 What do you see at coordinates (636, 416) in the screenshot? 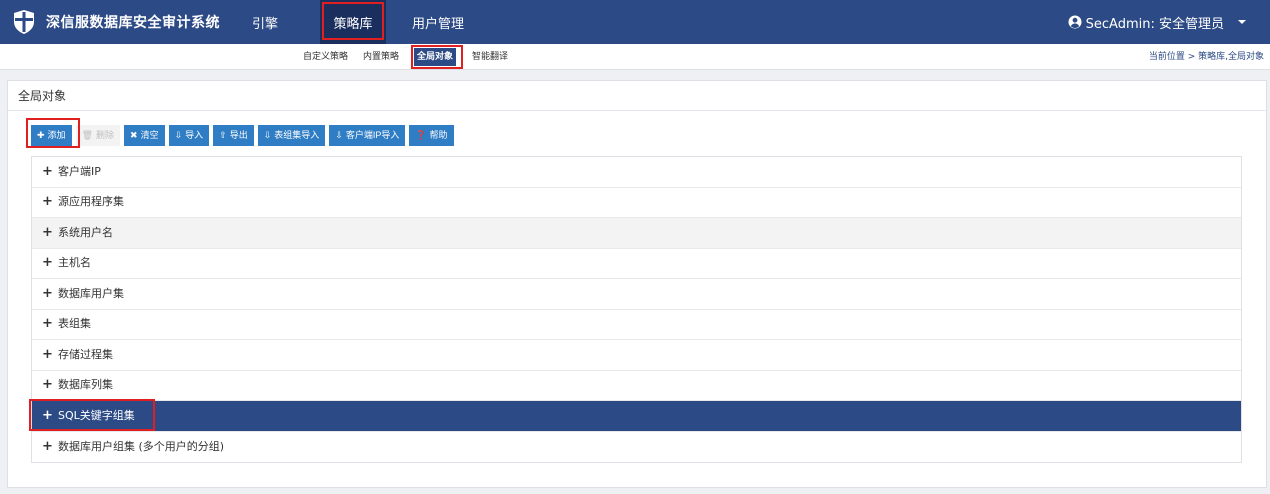
I see `list-item-sql-keyword-group-set: + SQL关键字组集` at bounding box center [636, 416].